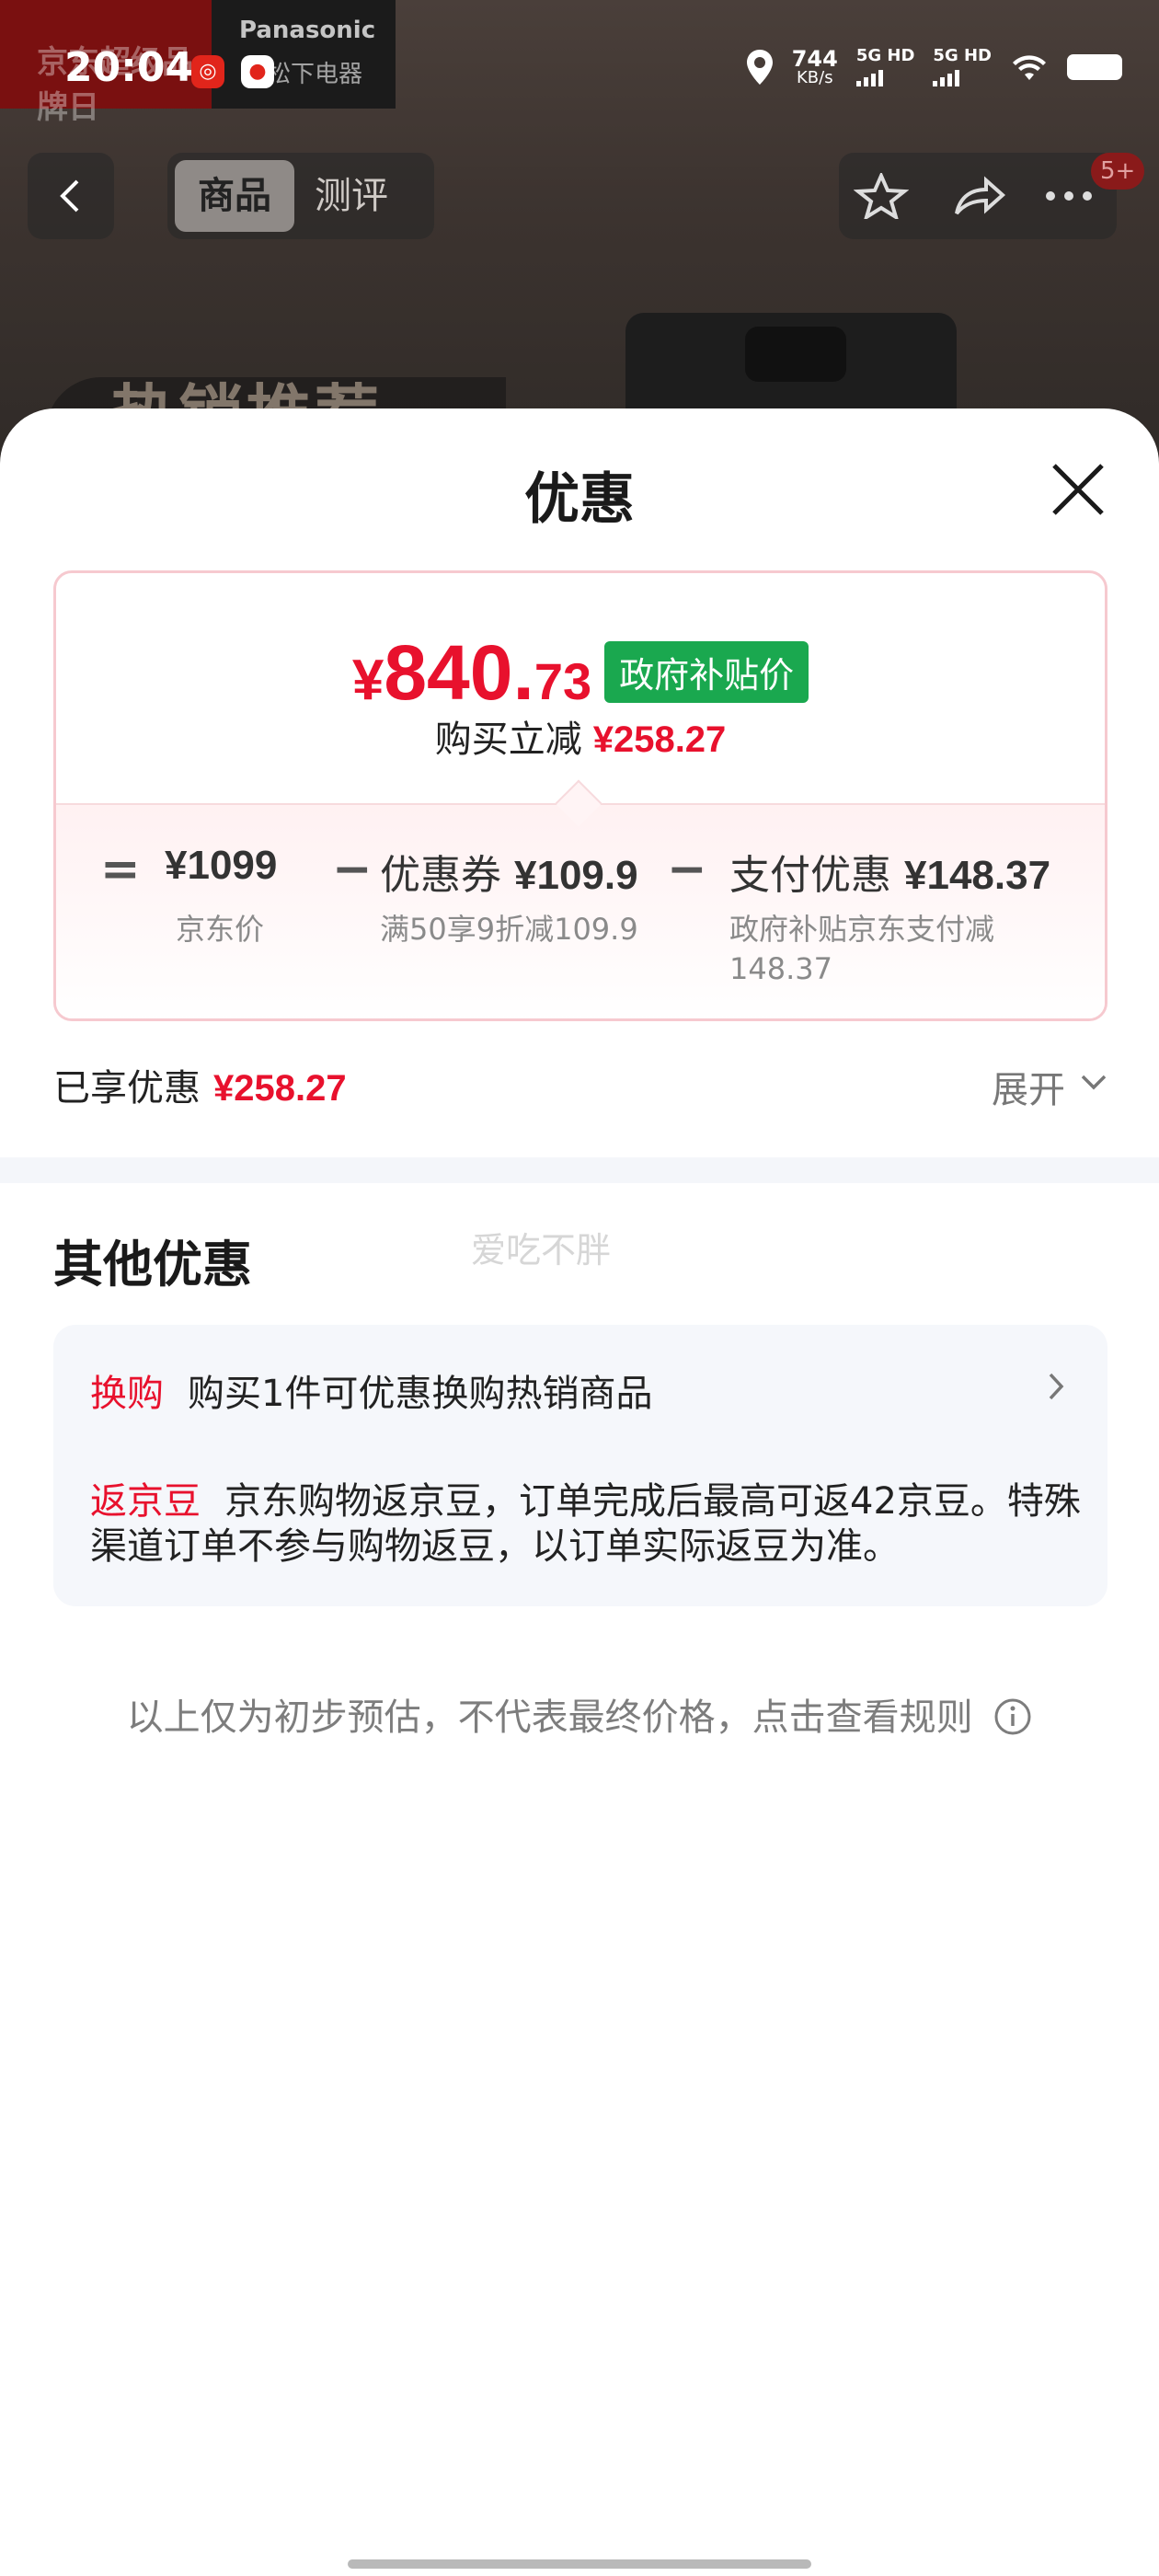 The height and width of the screenshot is (2576, 1159). What do you see at coordinates (563, 681) in the screenshot?
I see `price-decimal: 73` at bounding box center [563, 681].